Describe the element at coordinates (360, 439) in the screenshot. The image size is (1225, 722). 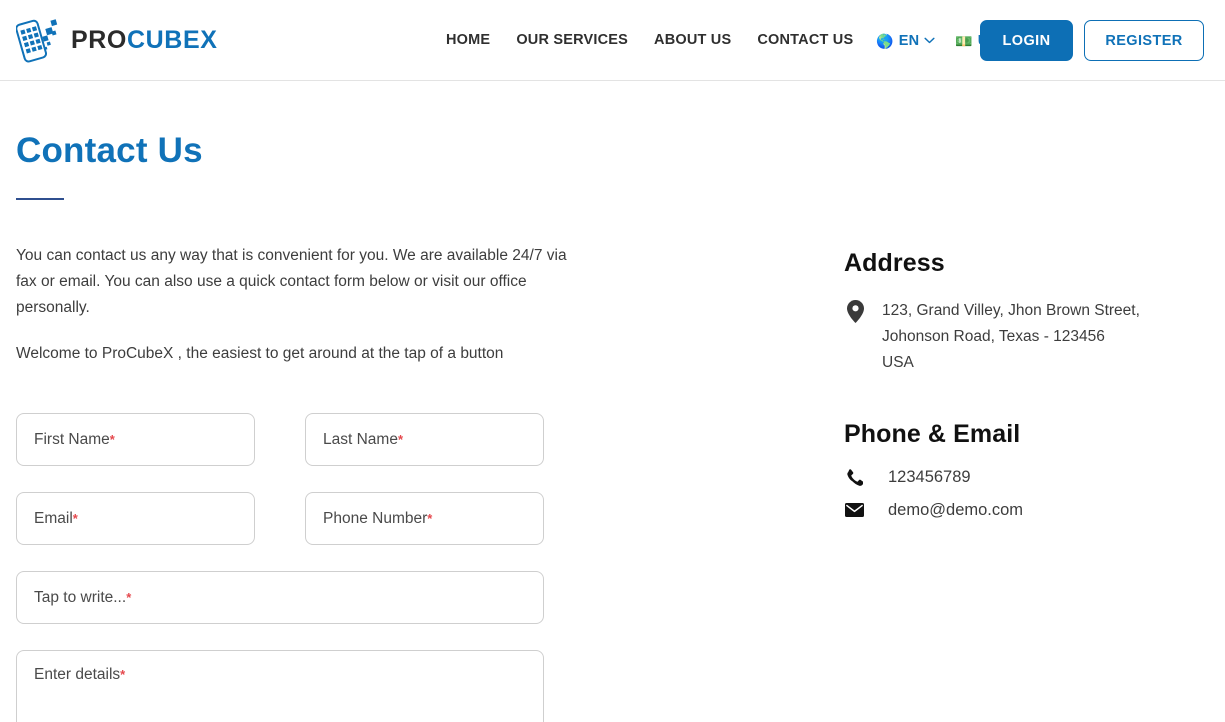
I see `last-name-placeholder: Last Name` at that location.